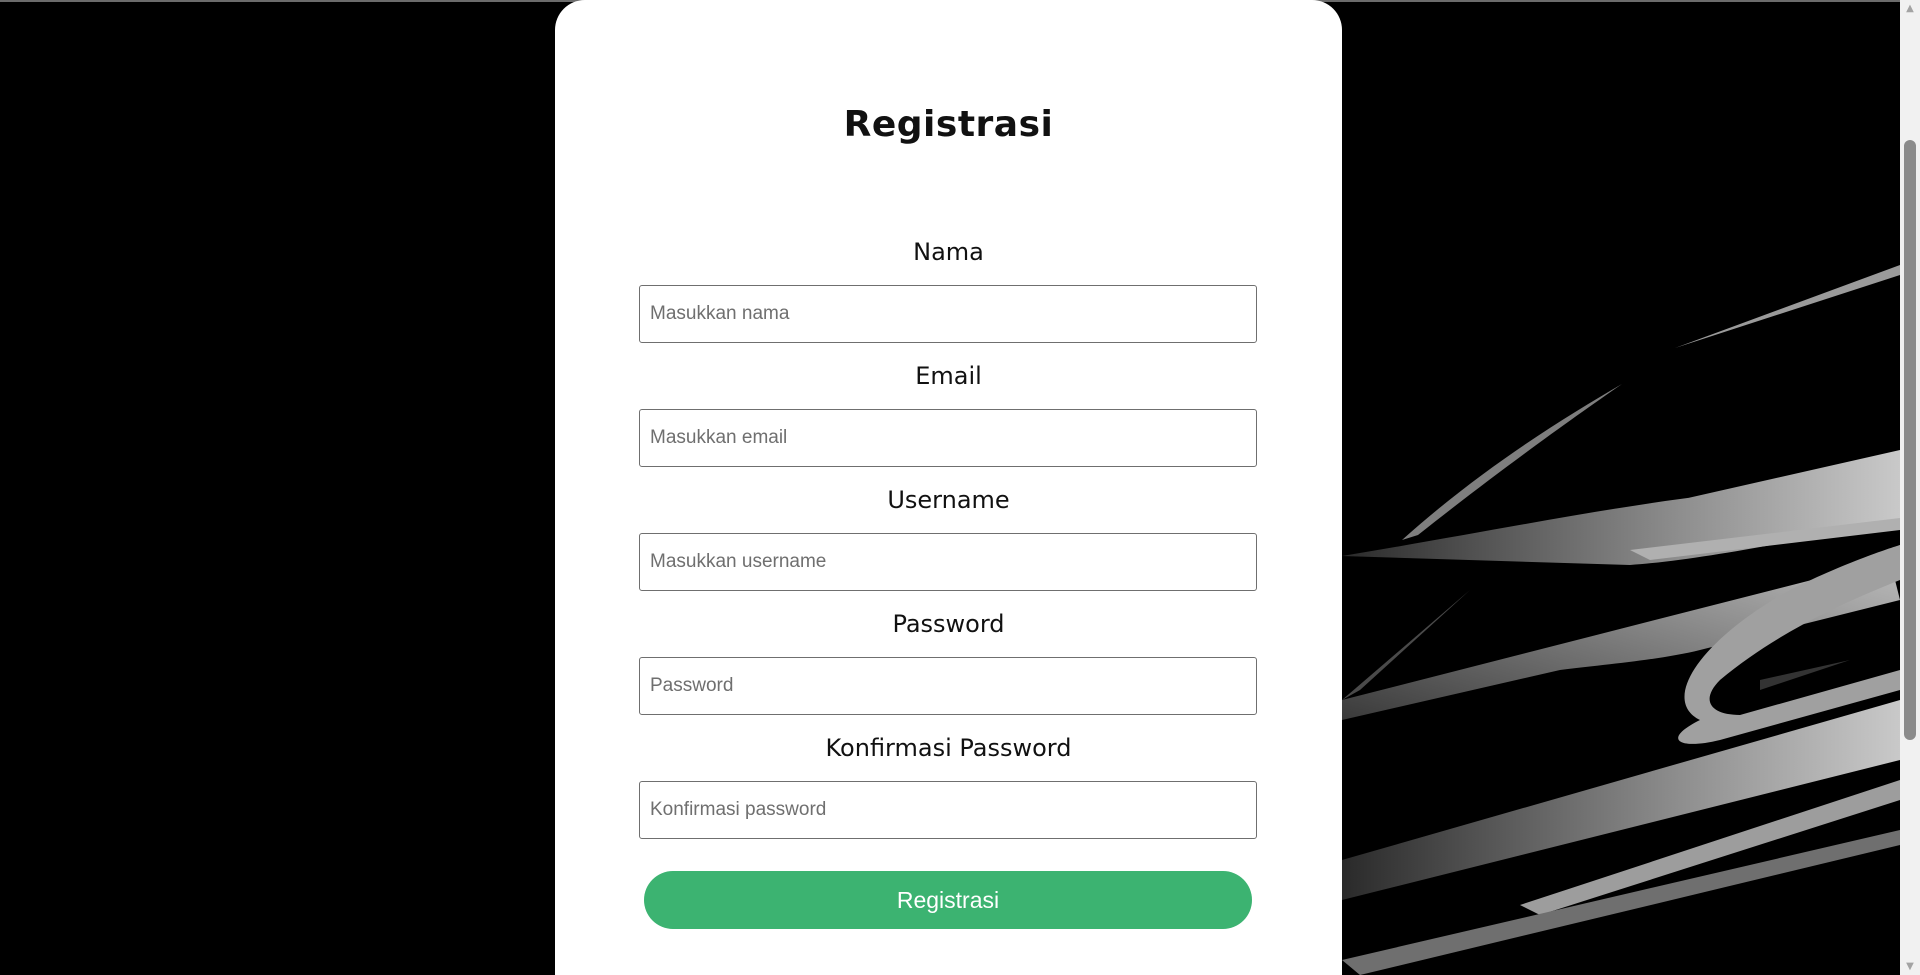 The image size is (1920, 975). Describe the element at coordinates (1910, 8) in the screenshot. I see `triangle-up-icon: ▲` at that location.